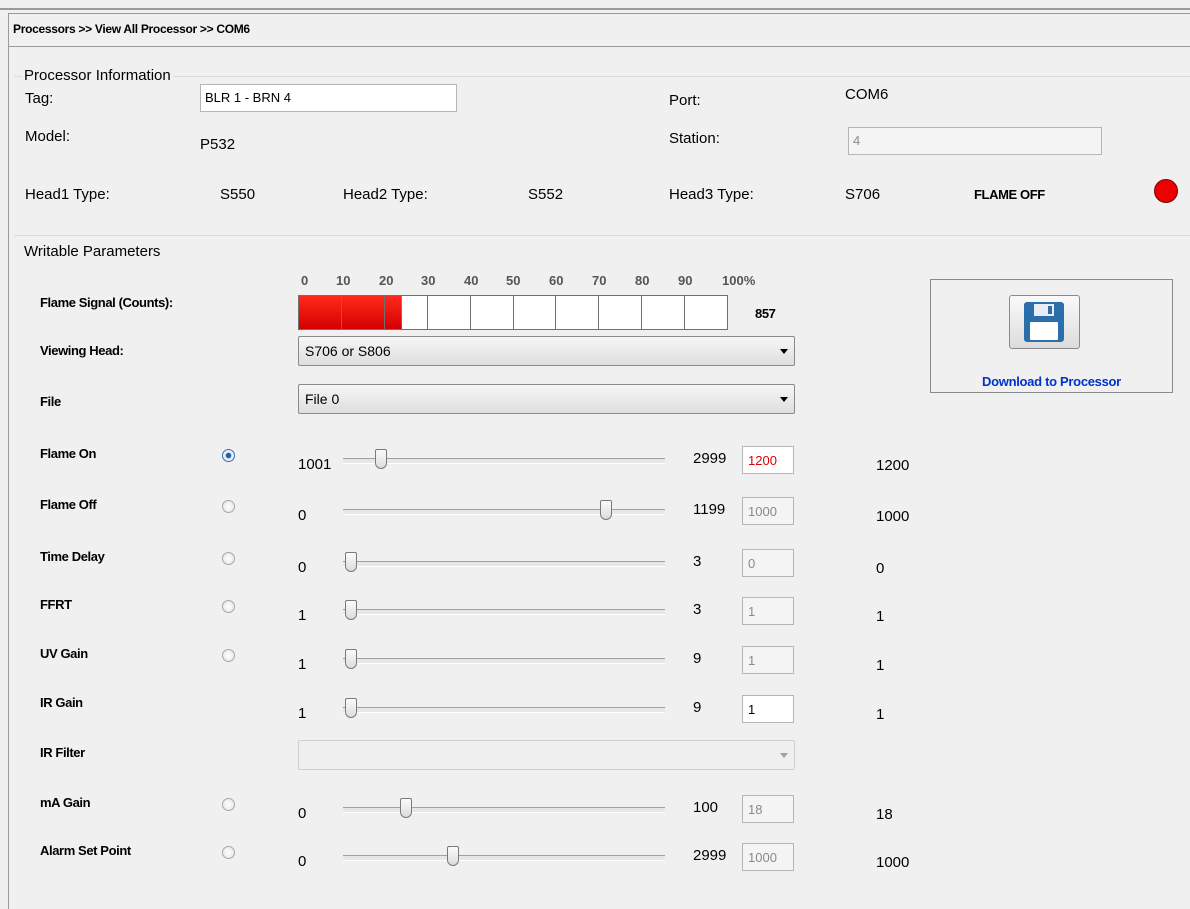 Image resolution: width=1190 pixels, height=909 pixels. What do you see at coordinates (348, 351) in the screenshot?
I see `viewing-head-selected: S706 or S806` at bounding box center [348, 351].